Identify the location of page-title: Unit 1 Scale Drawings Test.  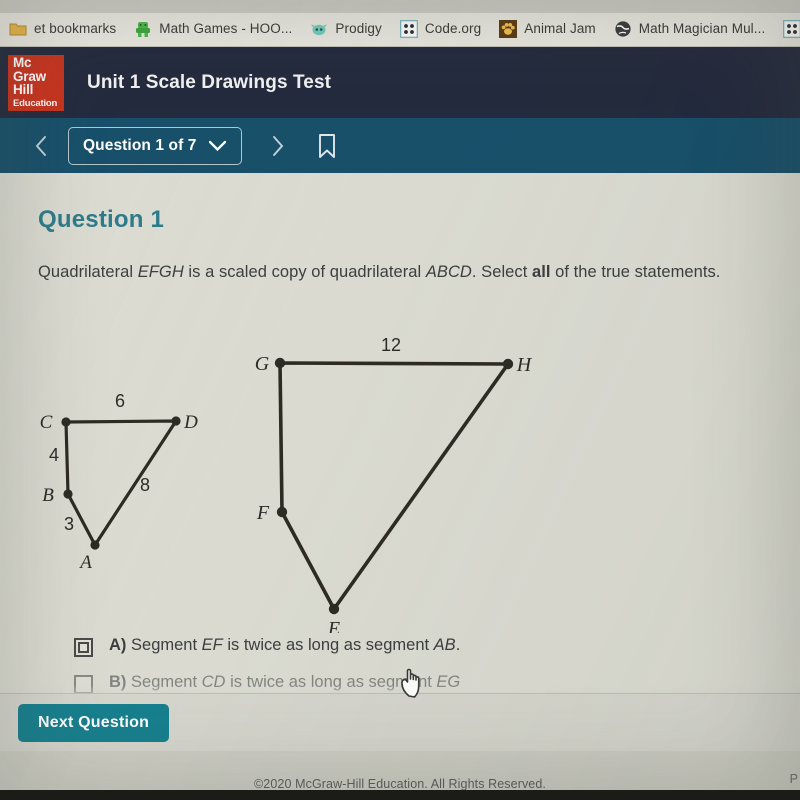
(209, 82).